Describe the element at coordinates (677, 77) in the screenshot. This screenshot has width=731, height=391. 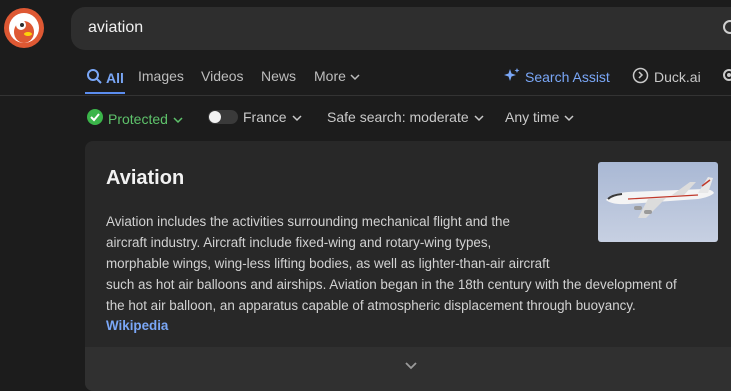
I see `duck-ai-label: Duck.ai` at that location.